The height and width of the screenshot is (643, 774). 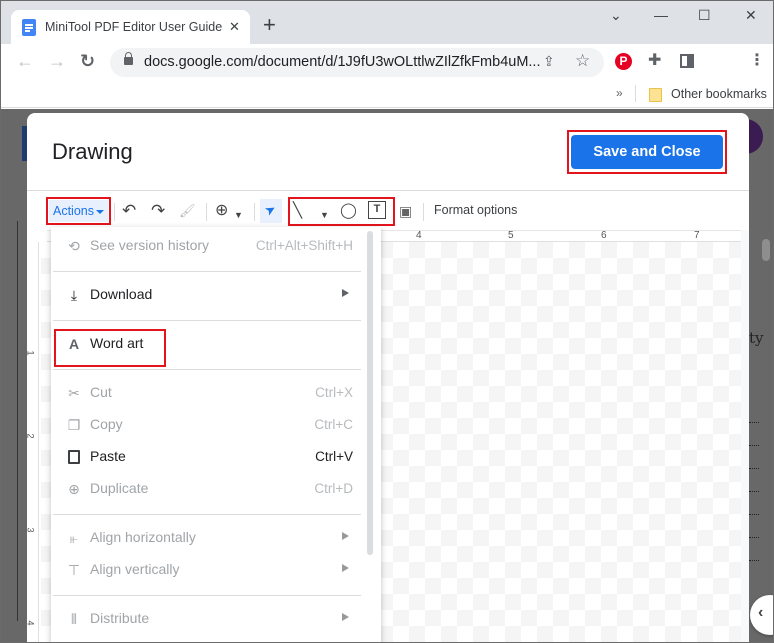 What do you see at coordinates (334, 456) in the screenshot?
I see `menu-item-shortcut: Ctrl+V` at bounding box center [334, 456].